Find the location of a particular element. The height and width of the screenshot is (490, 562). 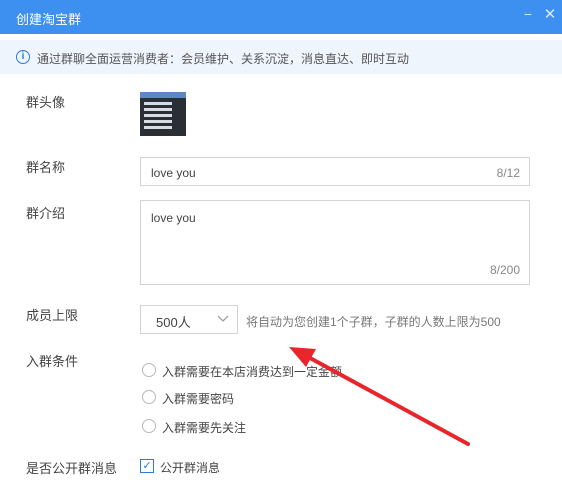

annotation-arrow is located at coordinates (379, 396).